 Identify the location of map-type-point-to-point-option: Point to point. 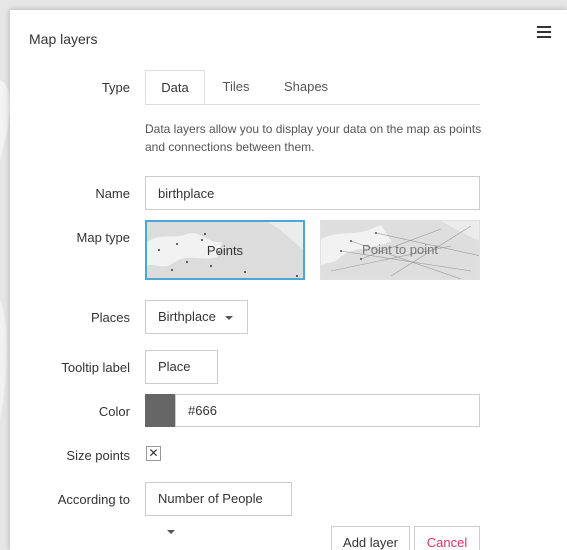
(400, 250).